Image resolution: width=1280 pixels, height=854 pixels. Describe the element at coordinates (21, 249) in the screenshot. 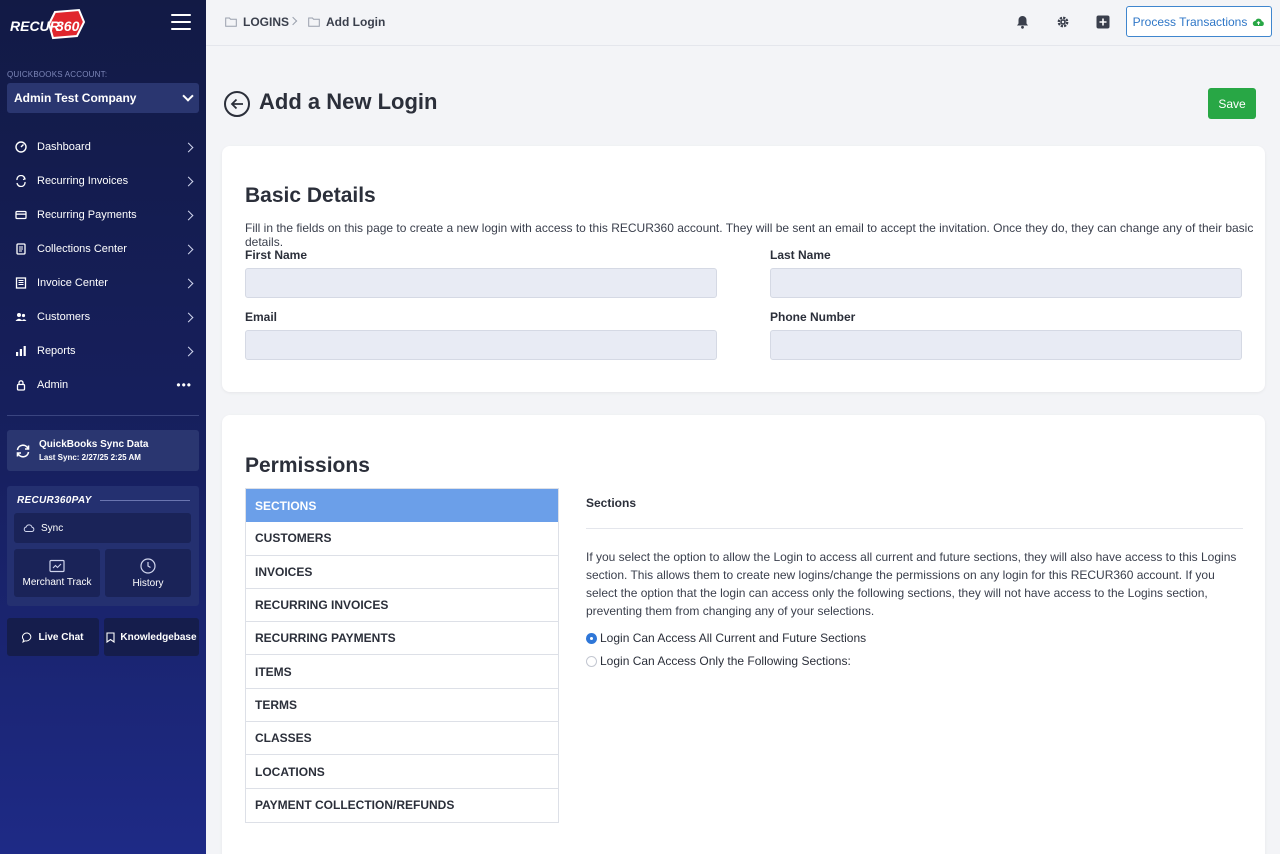

I see `document-icon` at that location.